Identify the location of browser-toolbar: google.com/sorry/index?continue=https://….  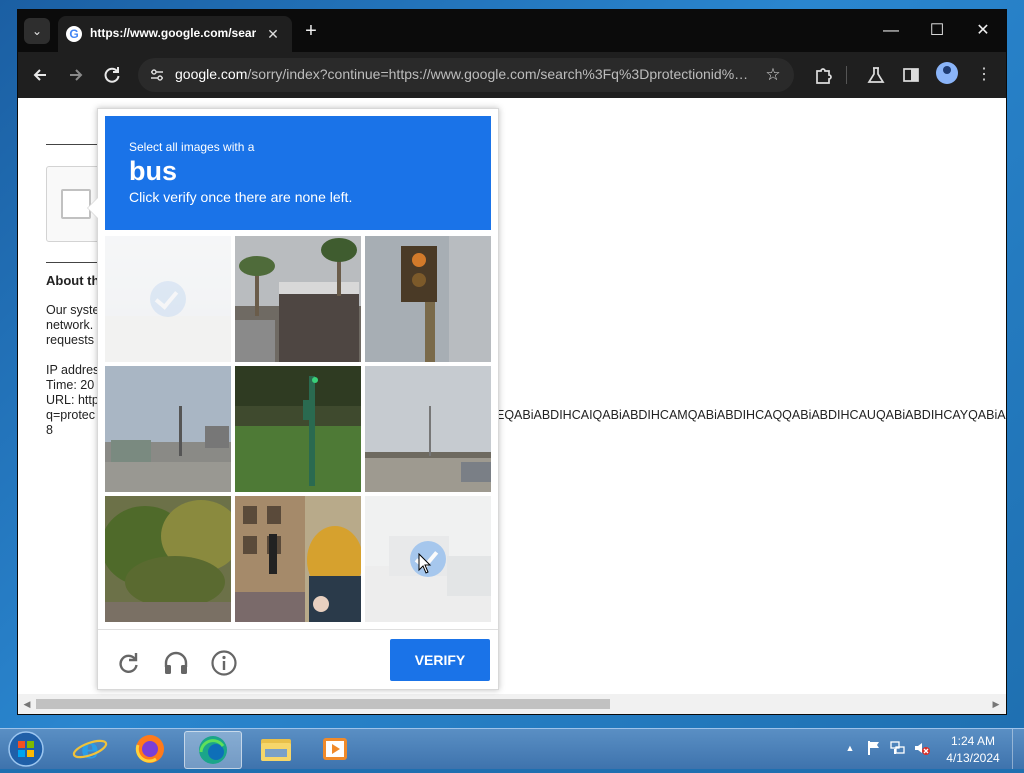
(512, 75).